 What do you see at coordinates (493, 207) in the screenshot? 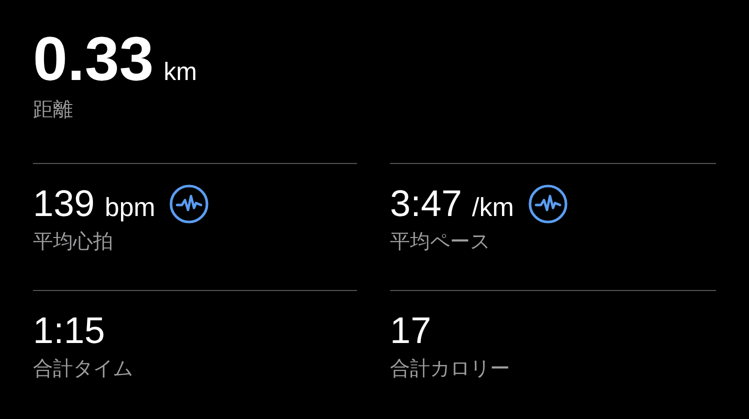
I see `stat-unit: /km` at bounding box center [493, 207].